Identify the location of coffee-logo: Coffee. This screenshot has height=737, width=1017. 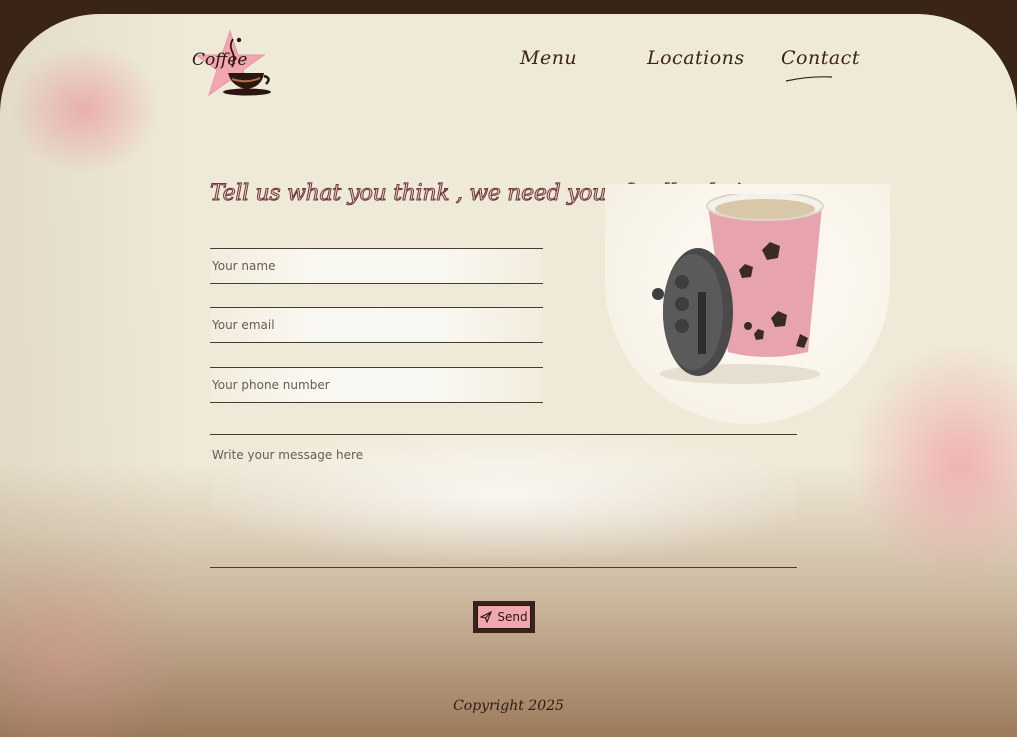
(234, 64).